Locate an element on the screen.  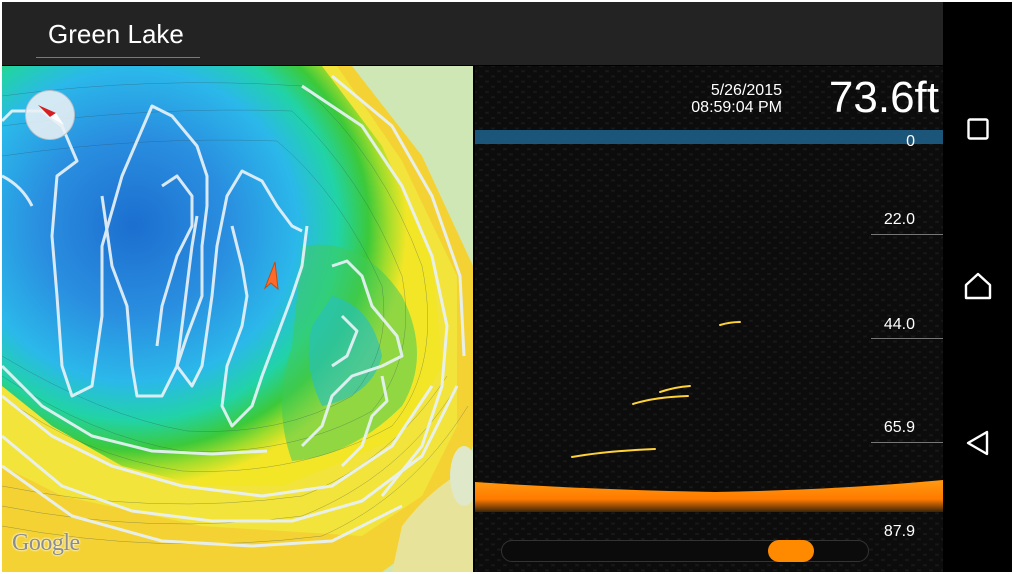
home-icon is located at coordinates (978, 286).